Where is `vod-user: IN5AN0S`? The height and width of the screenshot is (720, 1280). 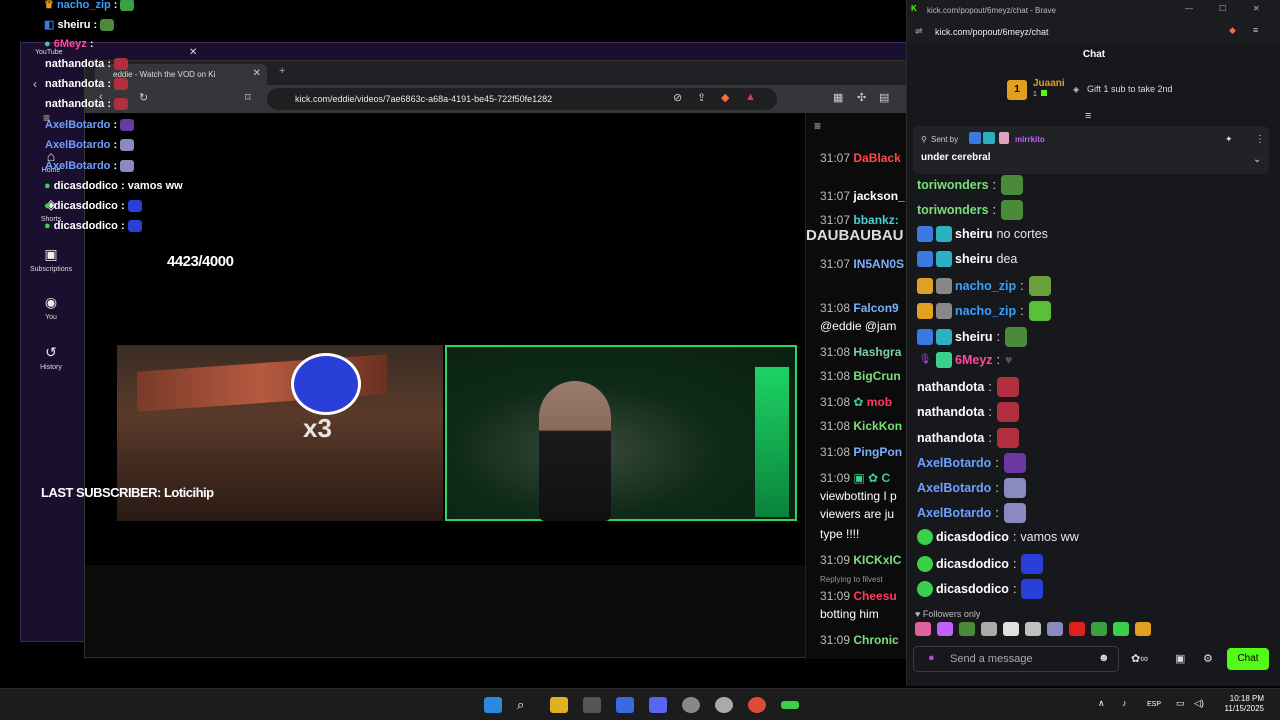 vod-user: IN5AN0S is located at coordinates (878, 264).